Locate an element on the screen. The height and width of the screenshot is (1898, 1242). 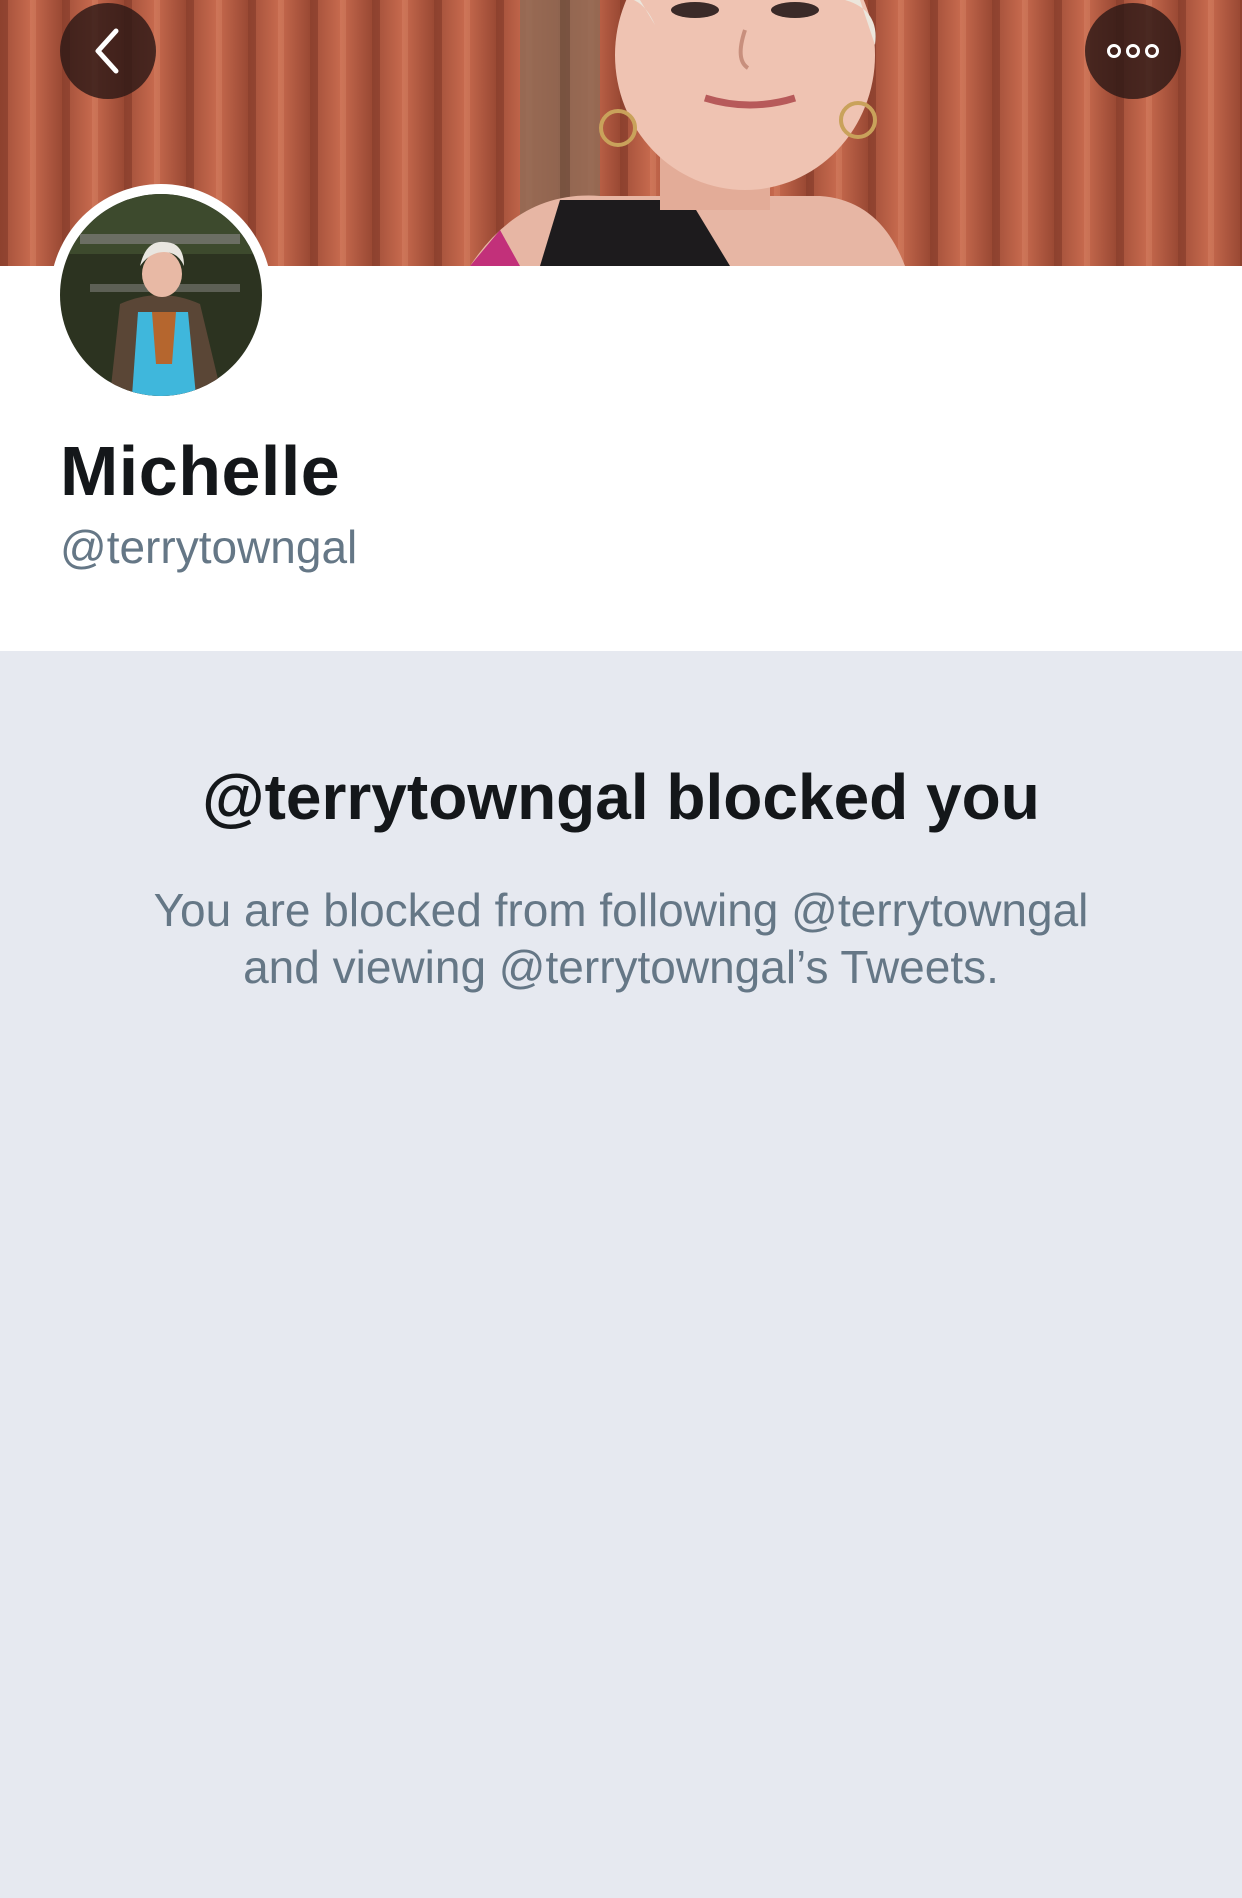
more-horizontal-icon is located at coordinates (1133, 51).